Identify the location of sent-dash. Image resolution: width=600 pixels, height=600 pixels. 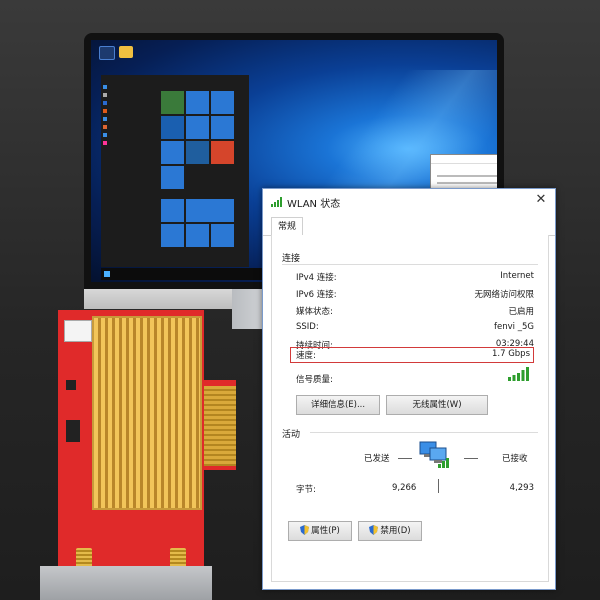
(405, 458).